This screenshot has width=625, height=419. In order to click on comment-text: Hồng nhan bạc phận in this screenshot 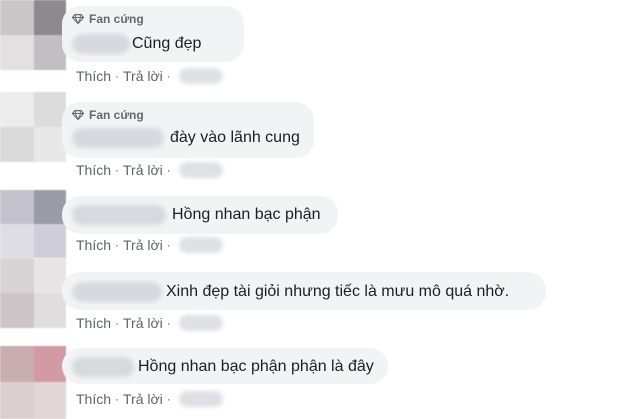, I will do `click(246, 214)`.